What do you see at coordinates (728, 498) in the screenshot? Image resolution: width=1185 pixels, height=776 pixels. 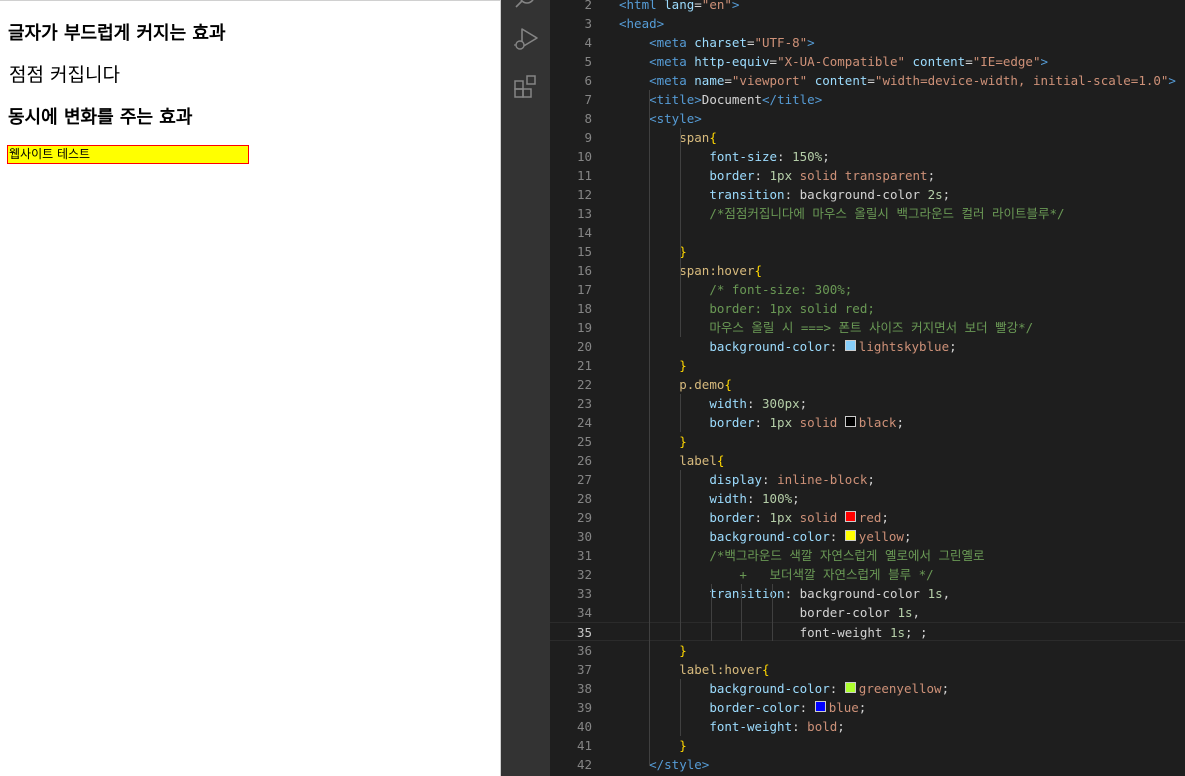 I see `code-token: width` at bounding box center [728, 498].